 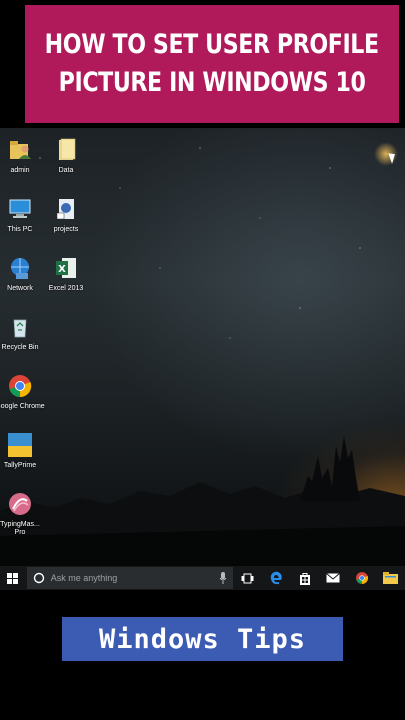 What do you see at coordinates (66, 209) in the screenshot?
I see `document-file-icon` at bounding box center [66, 209].